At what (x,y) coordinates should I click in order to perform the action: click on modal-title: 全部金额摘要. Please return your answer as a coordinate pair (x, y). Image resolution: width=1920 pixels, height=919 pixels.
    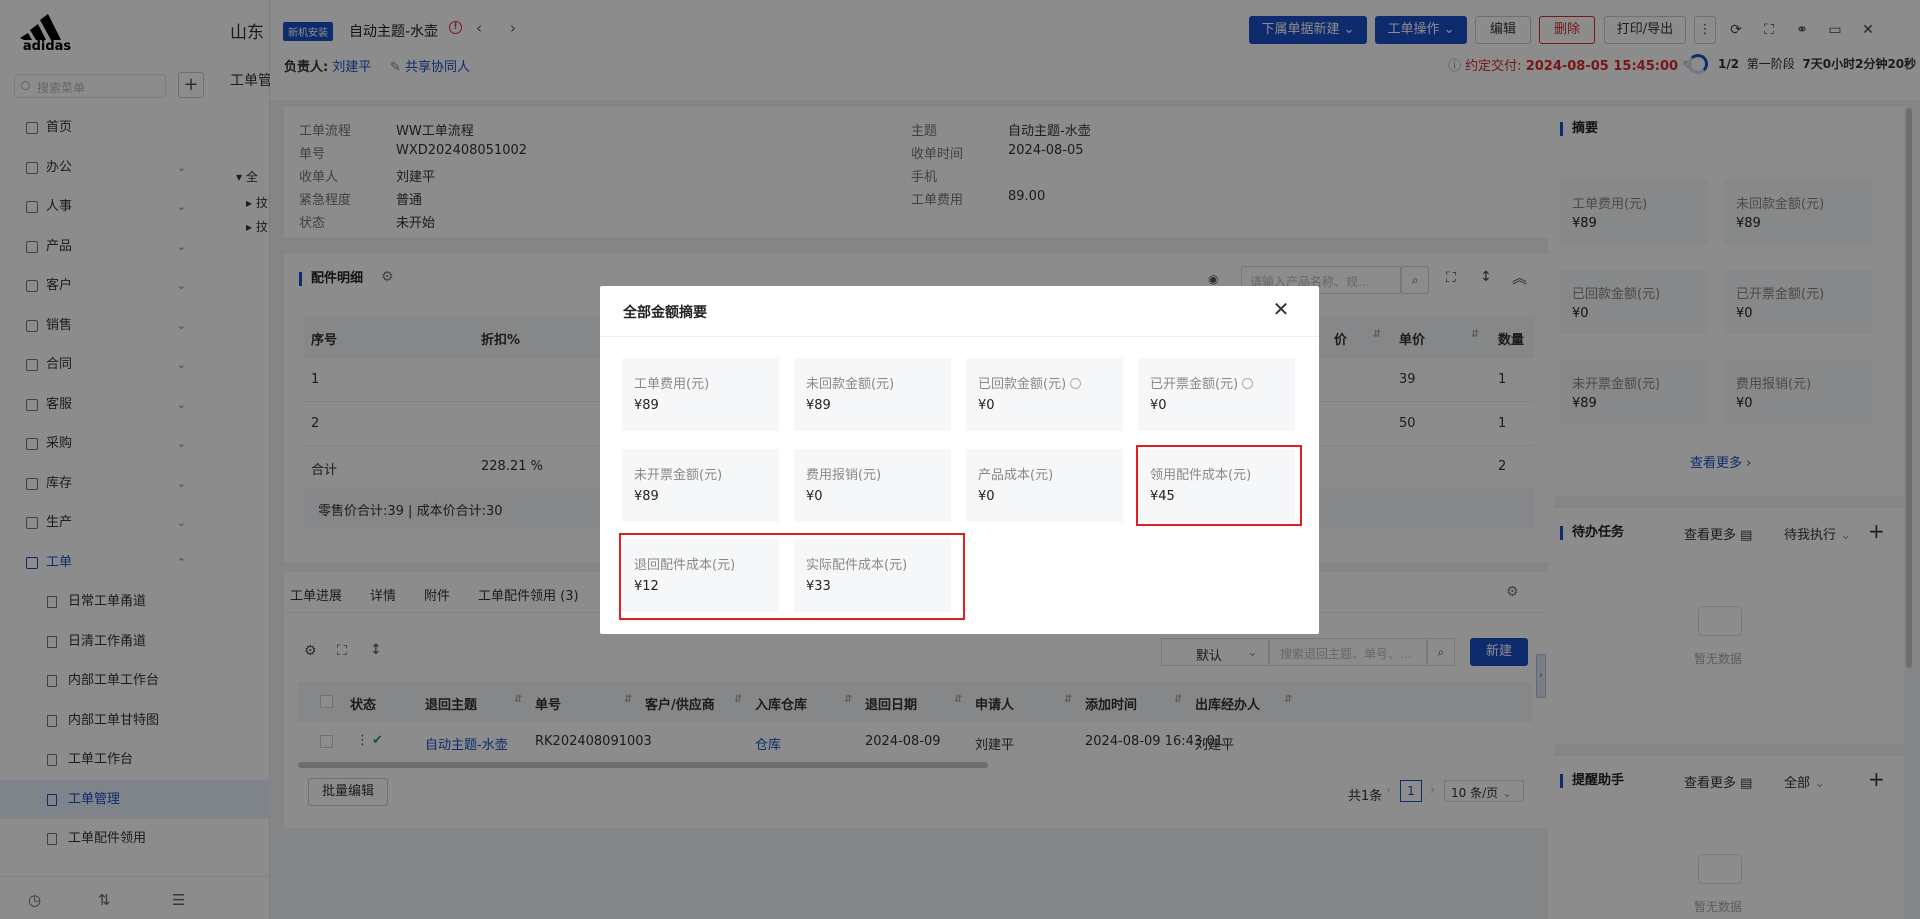
    Looking at the image, I should click on (665, 313).